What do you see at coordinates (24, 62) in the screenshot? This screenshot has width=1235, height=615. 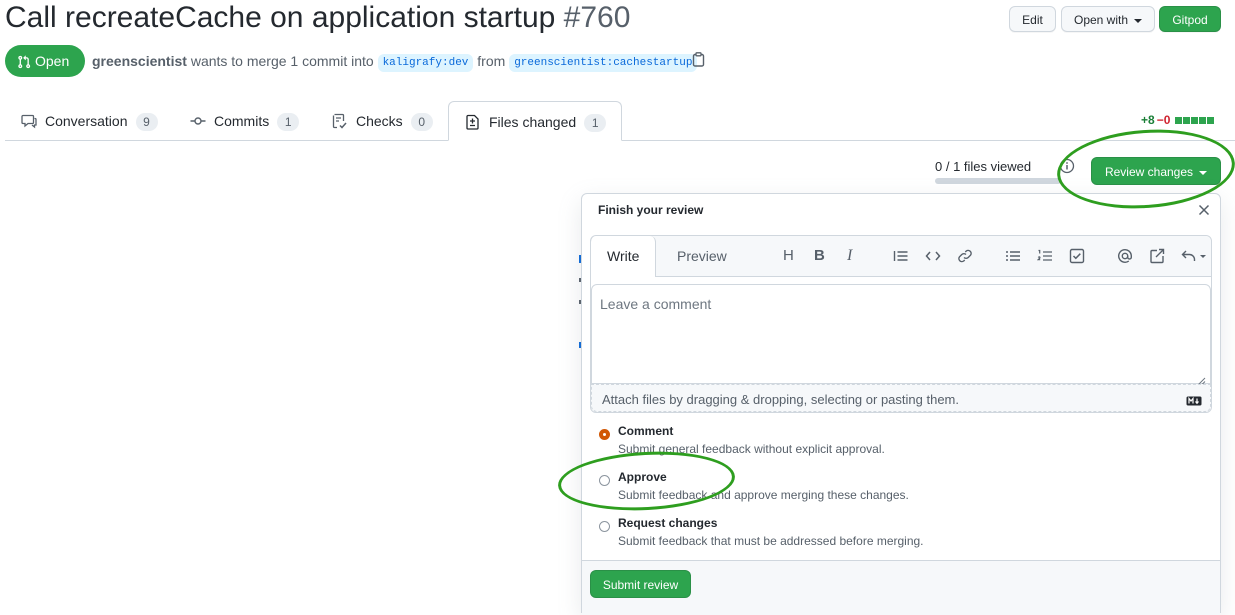 I see `pull-request-icon` at bounding box center [24, 62].